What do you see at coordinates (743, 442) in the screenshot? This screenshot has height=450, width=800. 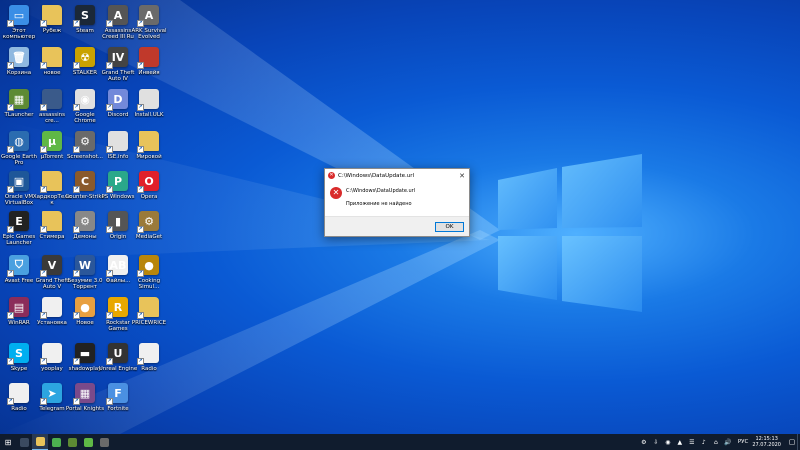 I see `language-indicator: РУС` at bounding box center [743, 442].